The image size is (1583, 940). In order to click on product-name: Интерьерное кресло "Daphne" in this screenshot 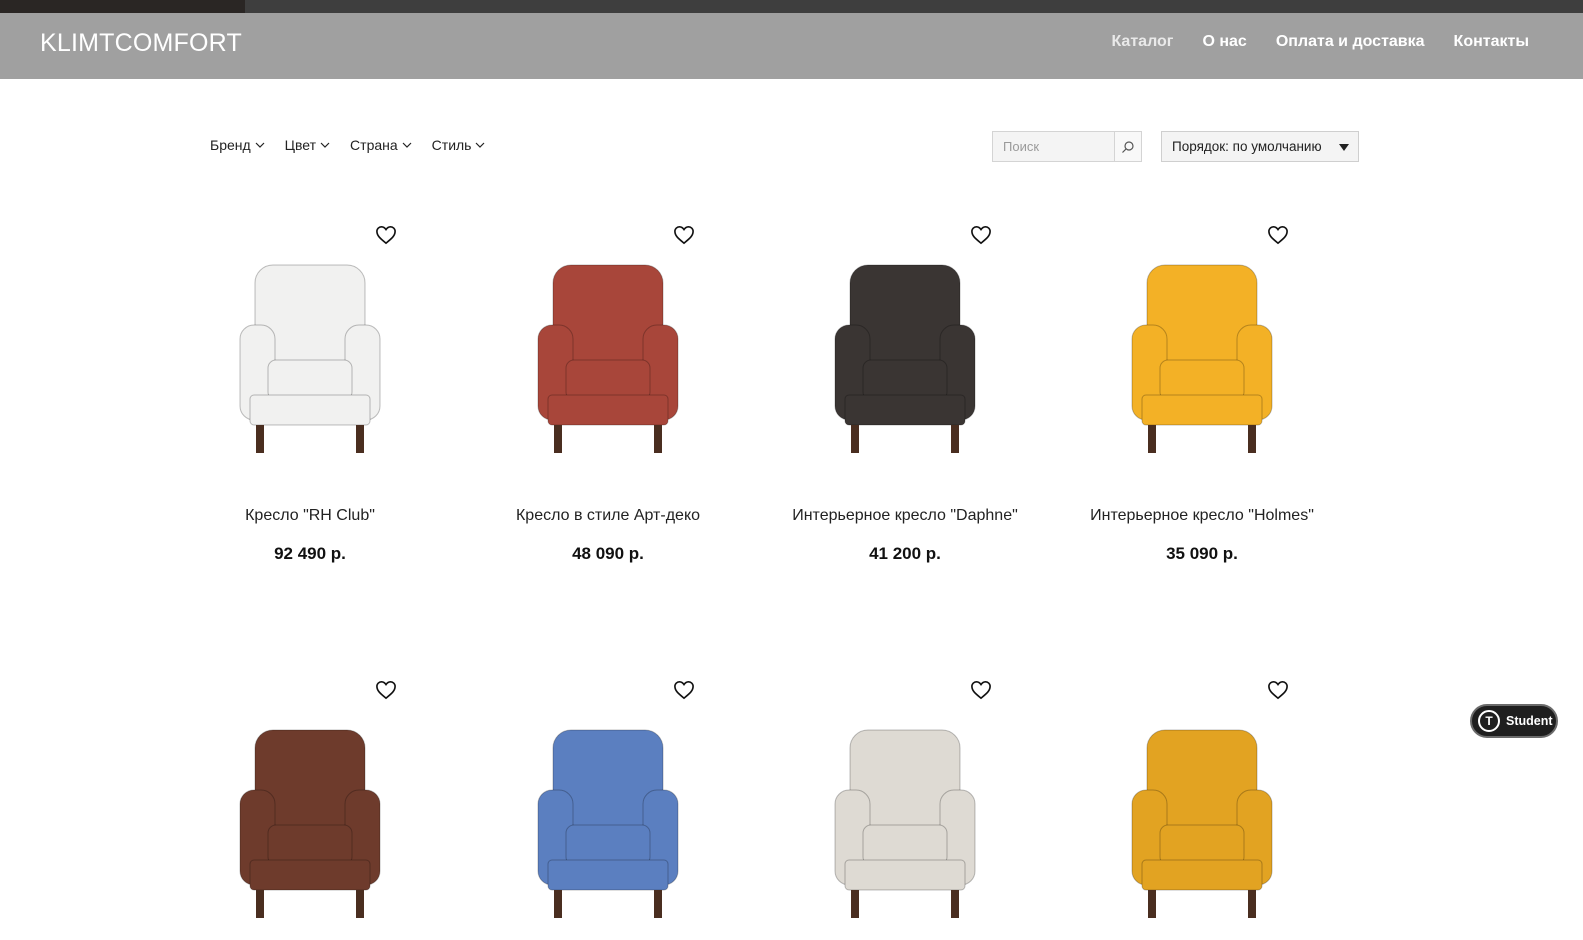, I will do `click(905, 516)`.